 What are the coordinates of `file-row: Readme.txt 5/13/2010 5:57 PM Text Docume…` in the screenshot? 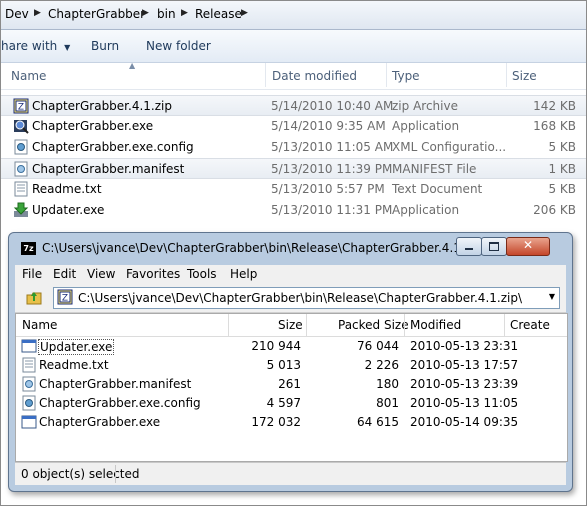 It's located at (293, 189).